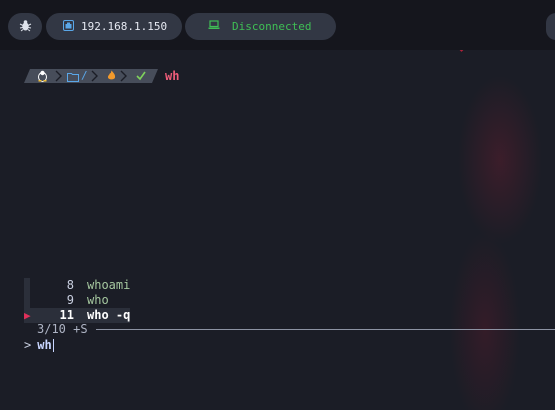 This screenshot has width=555, height=410. I want to click on folder-path: /, so click(84, 75).